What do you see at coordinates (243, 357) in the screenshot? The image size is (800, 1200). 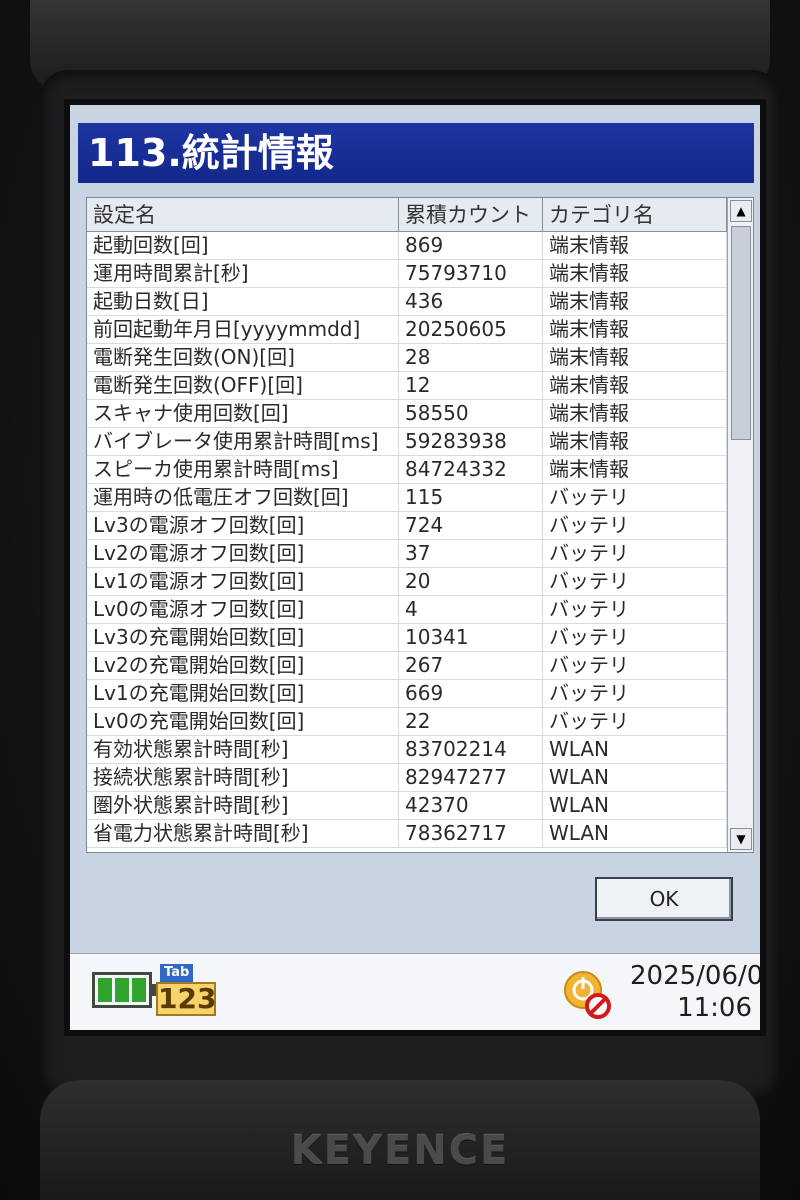 I see `cell-setting-name: 電断発生回数(ON)[回]` at bounding box center [243, 357].